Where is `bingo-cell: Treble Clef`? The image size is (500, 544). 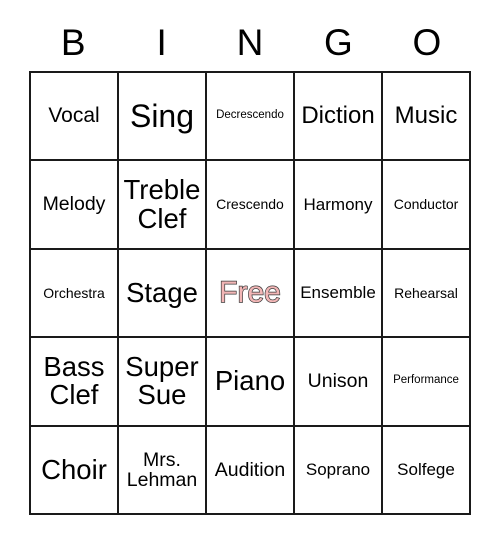
bingo-cell: Treble Clef is located at coordinates (163, 205).